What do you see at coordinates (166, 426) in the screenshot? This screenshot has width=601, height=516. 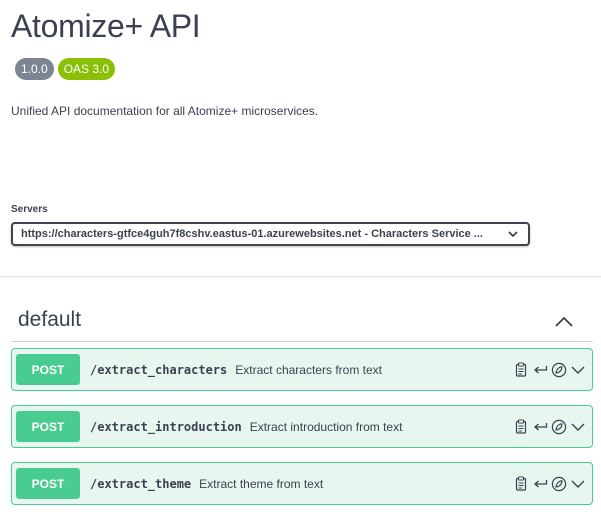 I see `operation-path: /extract_introduction` at bounding box center [166, 426].